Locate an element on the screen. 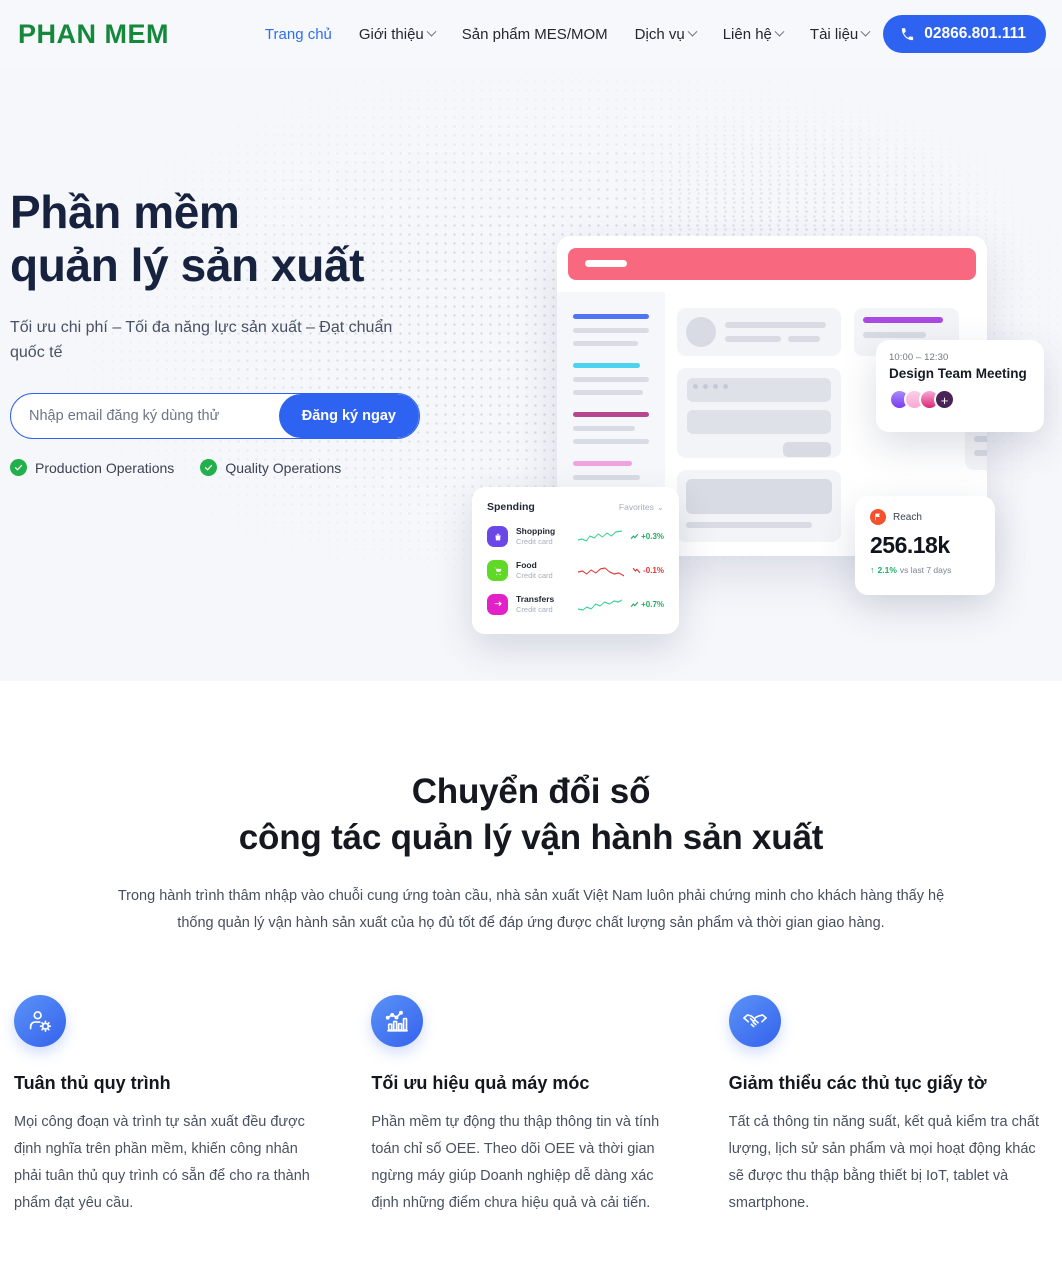 This screenshot has height=1271, width=1062. nav-item-gioi-thieu: Giới thiệu is located at coordinates (397, 34).